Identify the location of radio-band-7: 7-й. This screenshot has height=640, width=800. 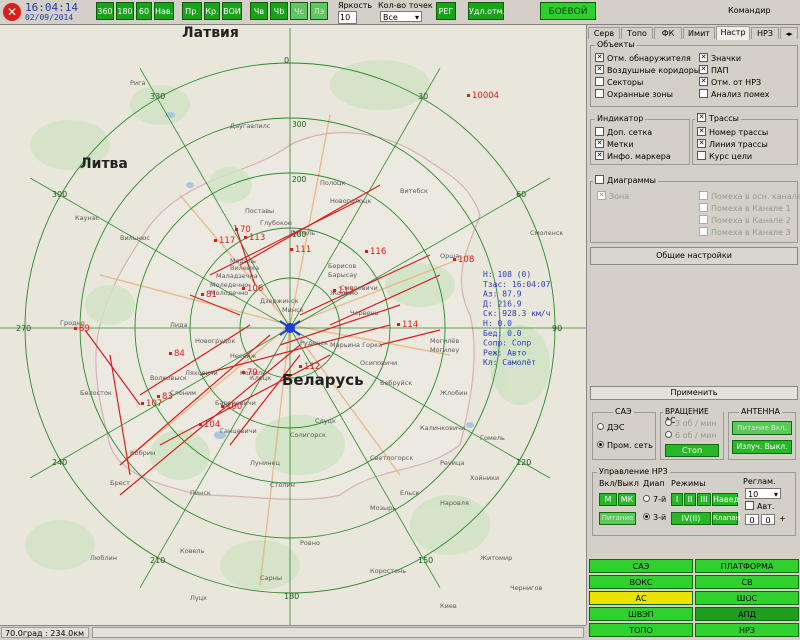
(654, 500).